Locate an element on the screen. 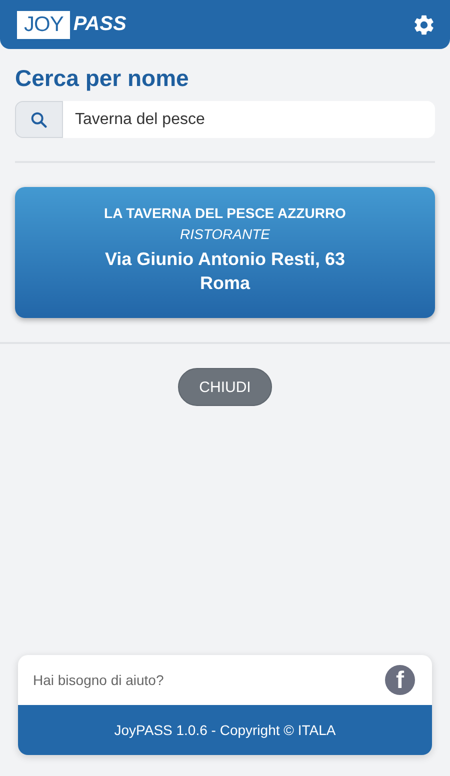 The image size is (450, 776). restaurant-address: Via Giunio Antonio Resti, 63 is located at coordinates (225, 259).